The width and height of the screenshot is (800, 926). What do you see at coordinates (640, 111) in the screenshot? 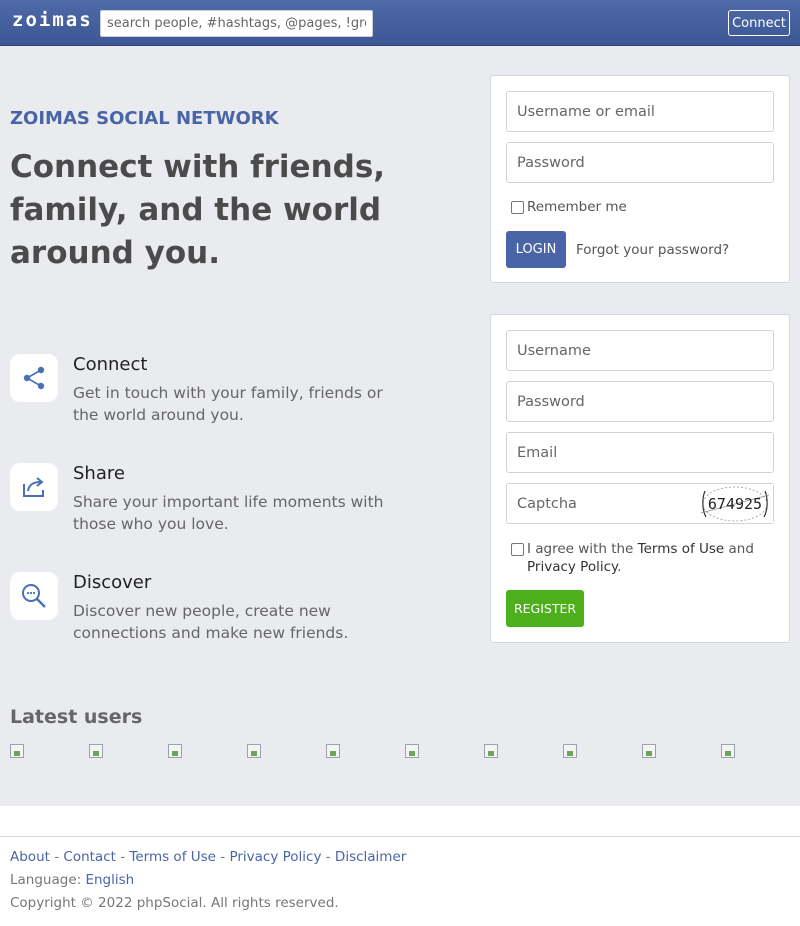
I see `login-username-input` at bounding box center [640, 111].